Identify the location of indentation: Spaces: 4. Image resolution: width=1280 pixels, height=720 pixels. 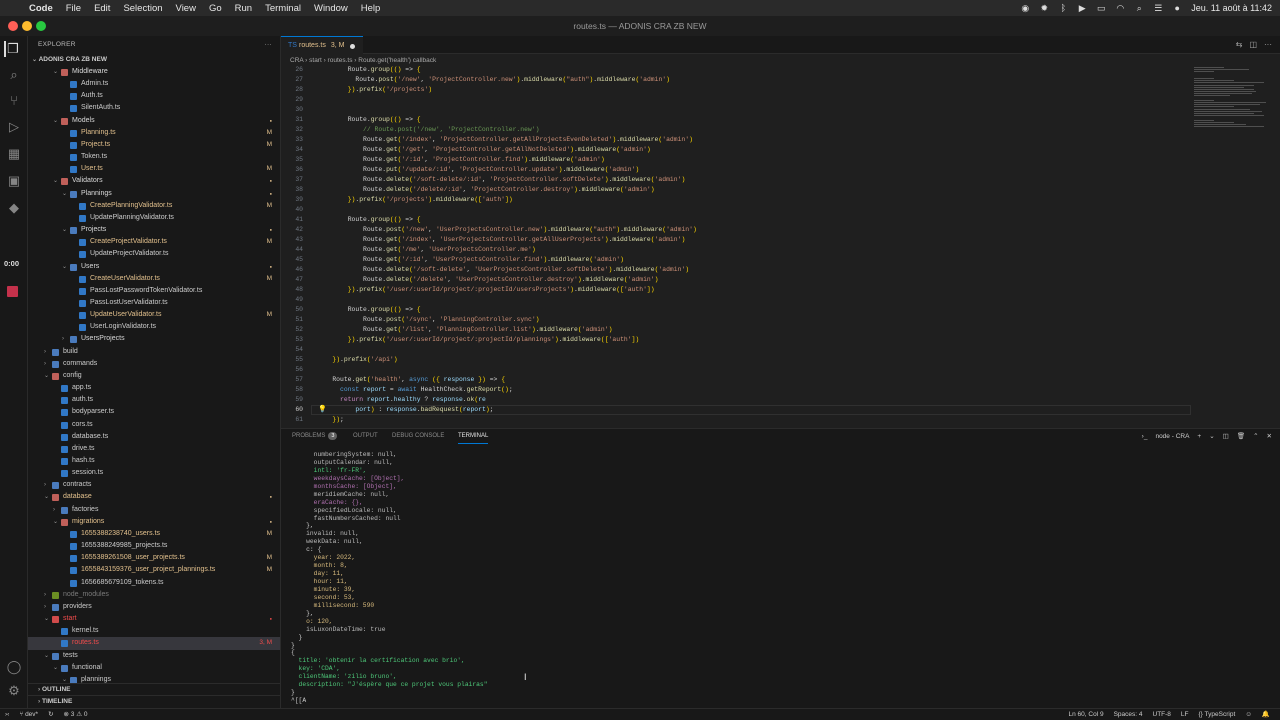
(1128, 714).